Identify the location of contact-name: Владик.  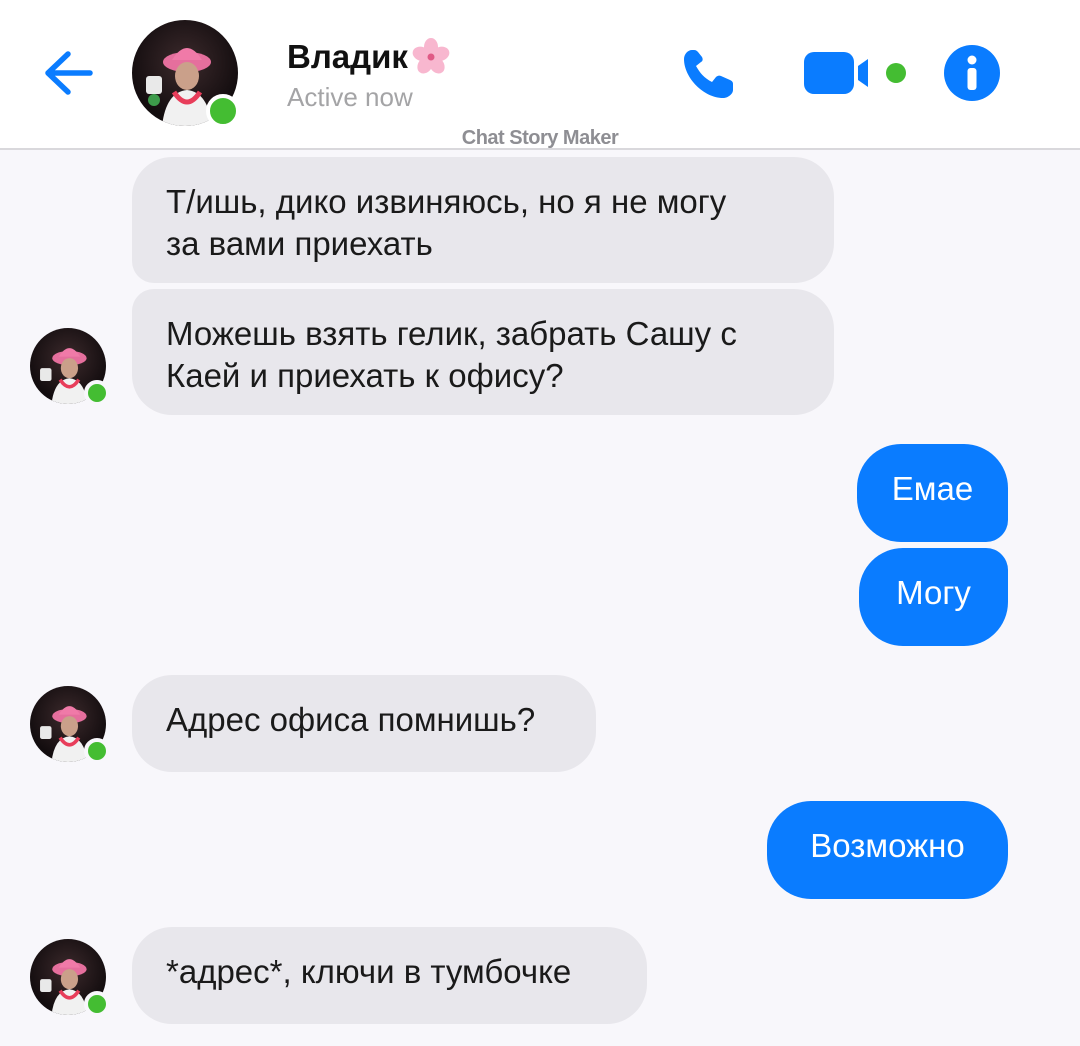
(369, 57).